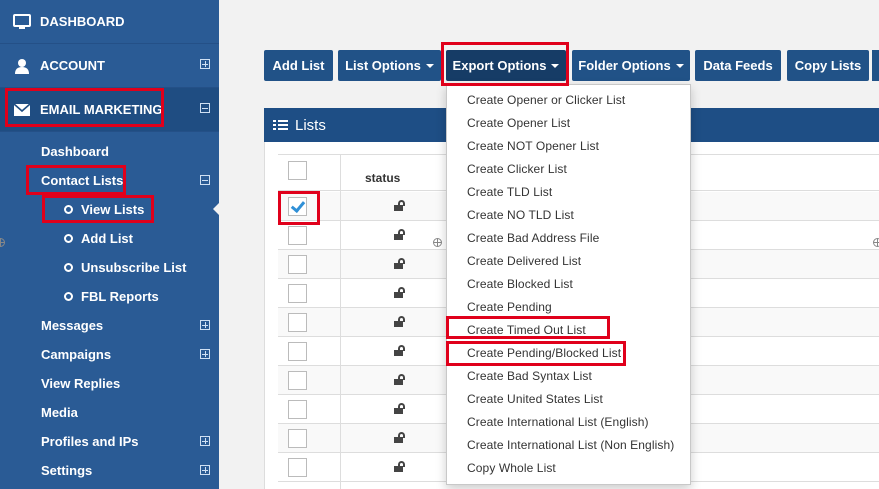 This screenshot has width=879, height=489. I want to click on nav-email-marketing: EMAIL MARKETING, so click(109, 110).